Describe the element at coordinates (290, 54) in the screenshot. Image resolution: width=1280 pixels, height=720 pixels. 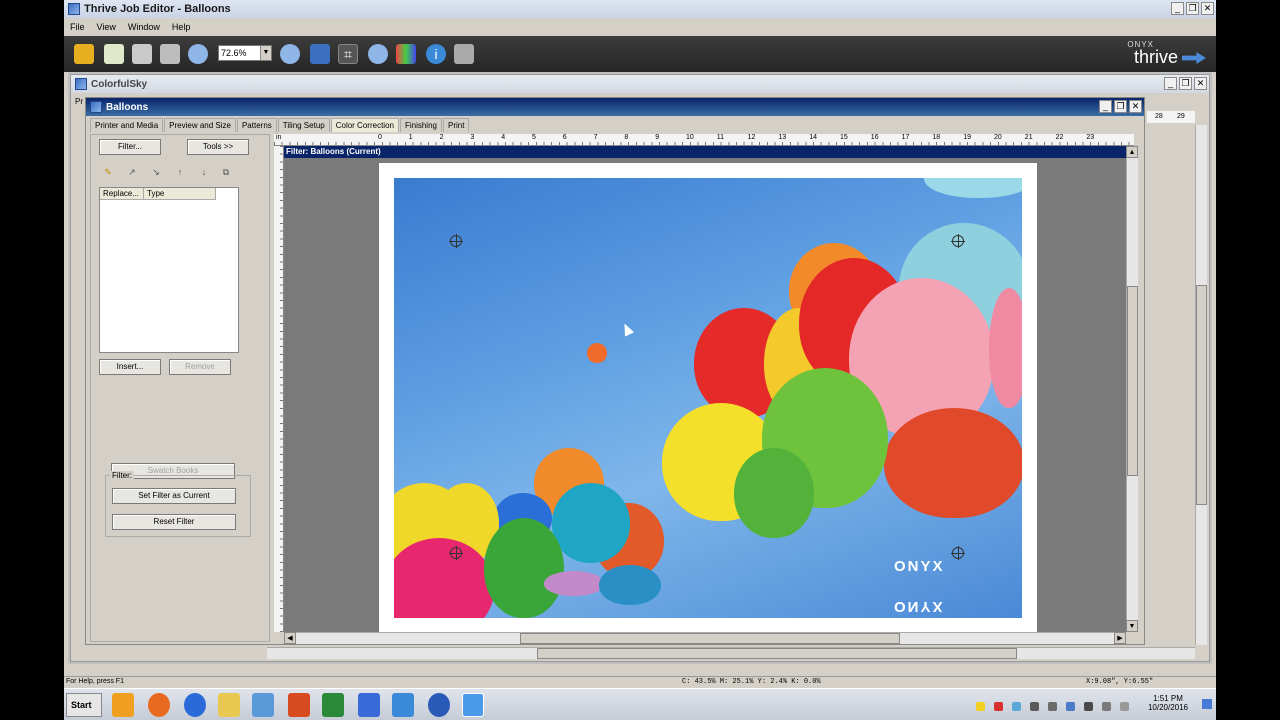
I see `zoom-in-icon` at that location.